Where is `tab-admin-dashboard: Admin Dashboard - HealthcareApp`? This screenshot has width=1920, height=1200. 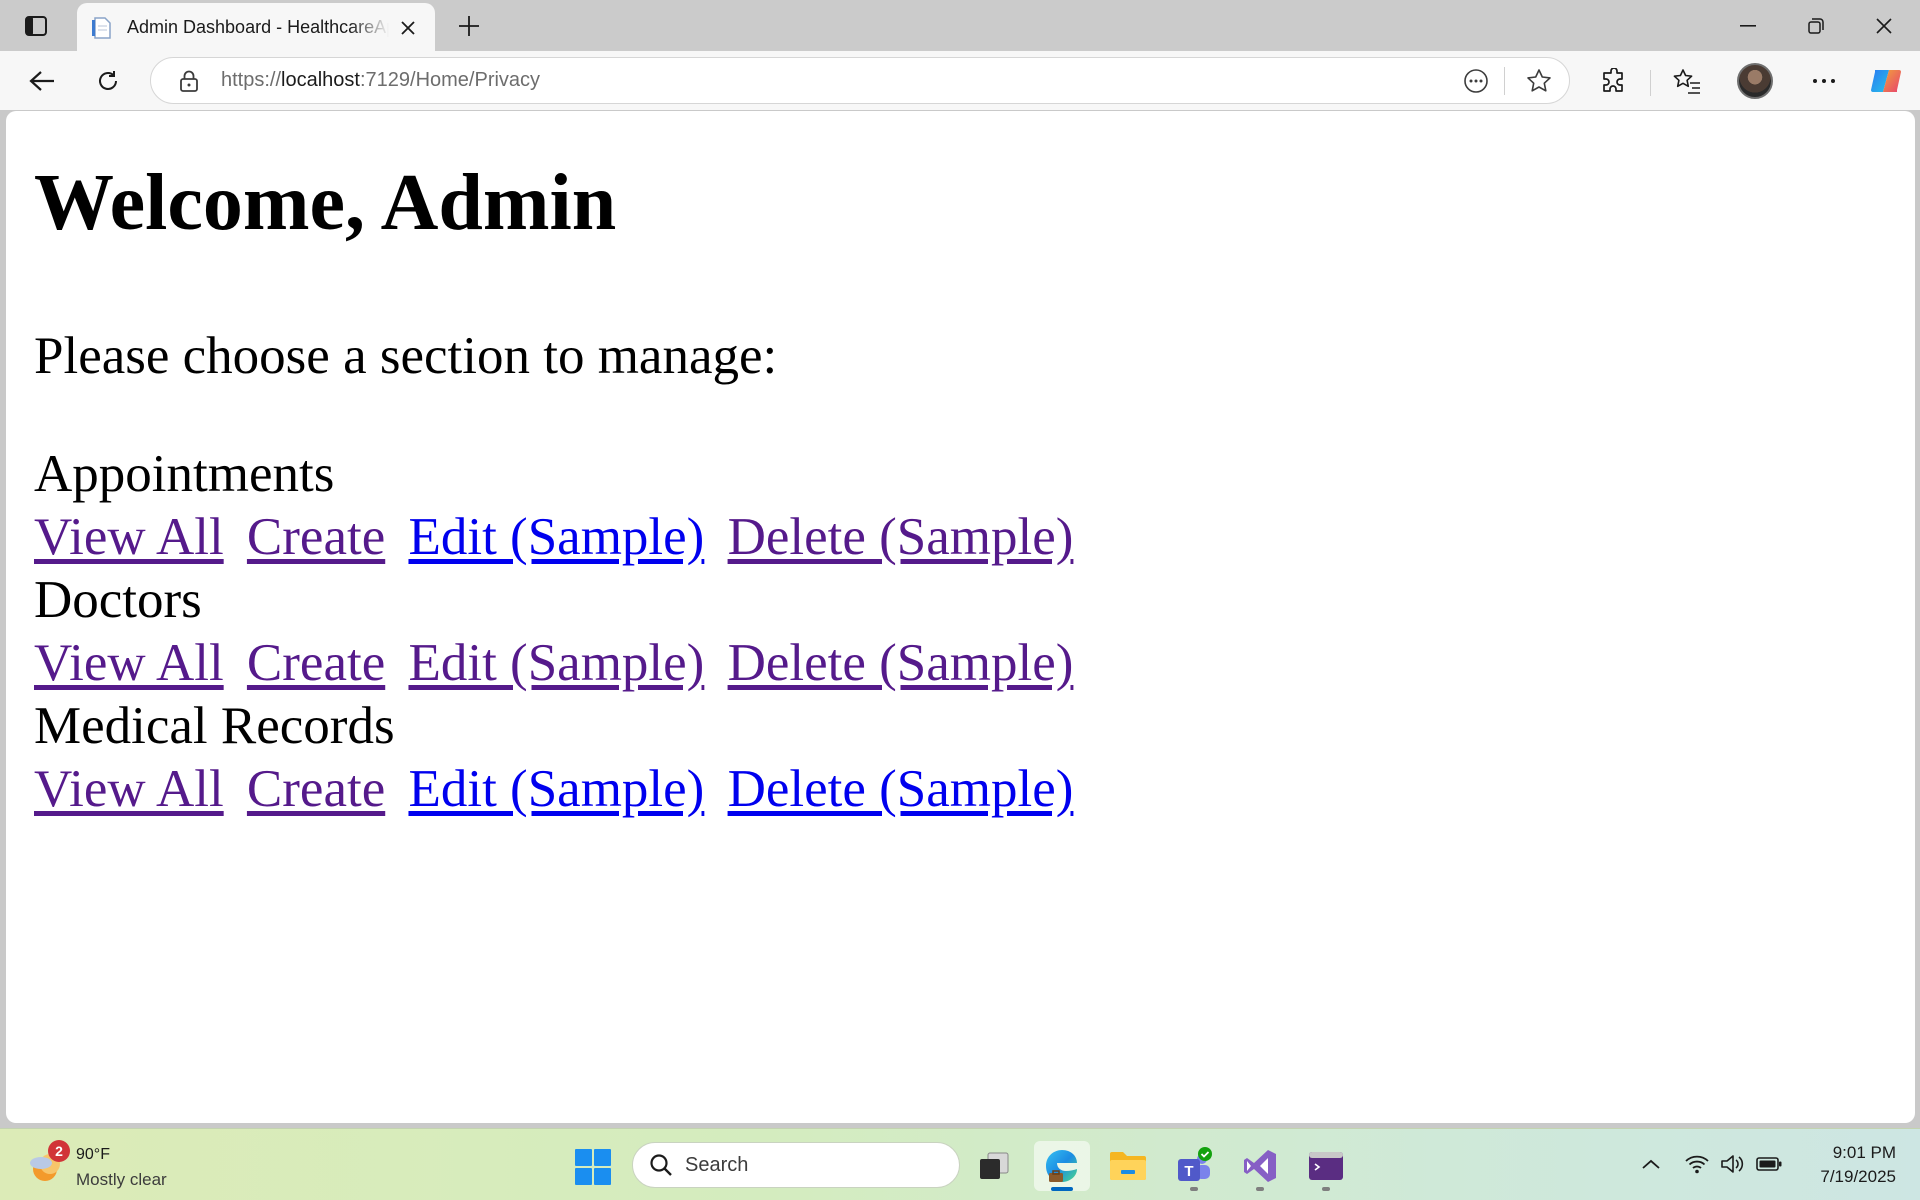 tab-admin-dashboard: Admin Dashboard - HealthcareApp is located at coordinates (256, 27).